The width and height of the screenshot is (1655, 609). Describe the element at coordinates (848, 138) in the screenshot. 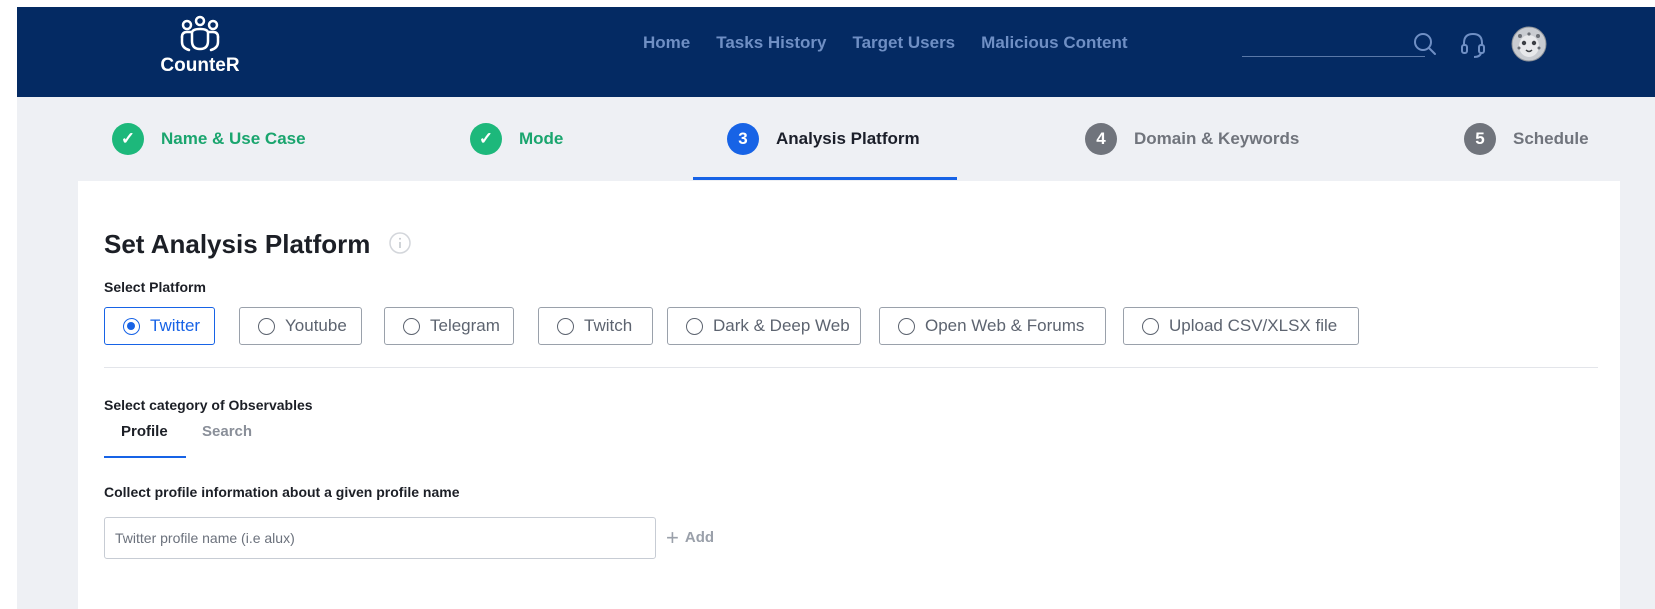

I see `step-label: Analysis Platform` at that location.